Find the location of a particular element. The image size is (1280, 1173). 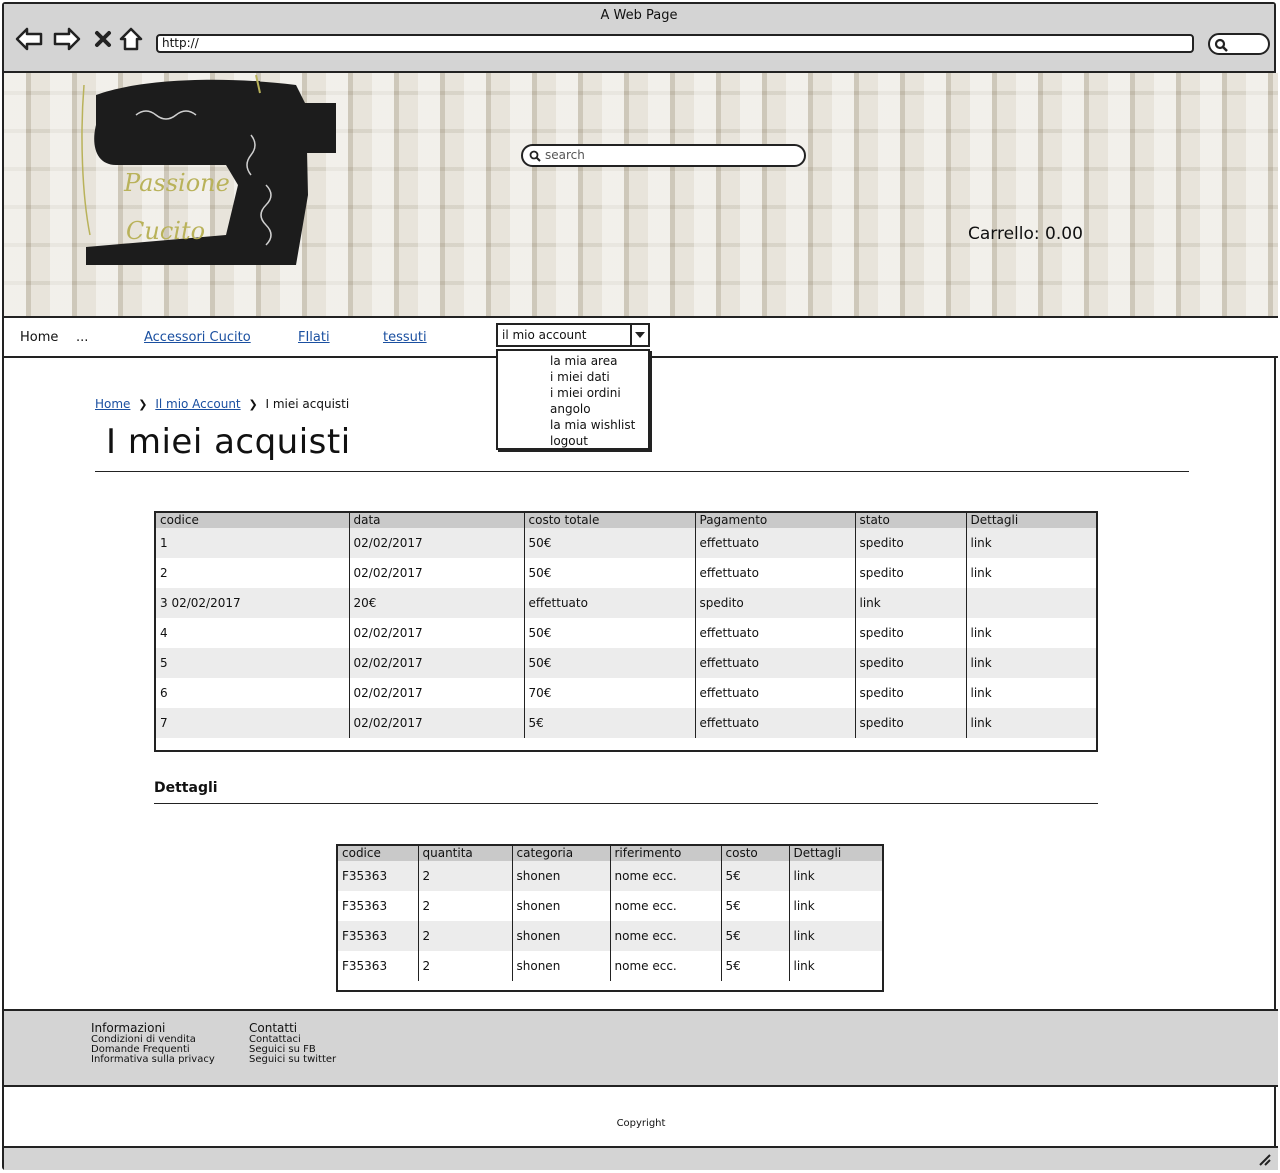

nav-accessori-cucito: Accessori Cucito is located at coordinates (197, 337).